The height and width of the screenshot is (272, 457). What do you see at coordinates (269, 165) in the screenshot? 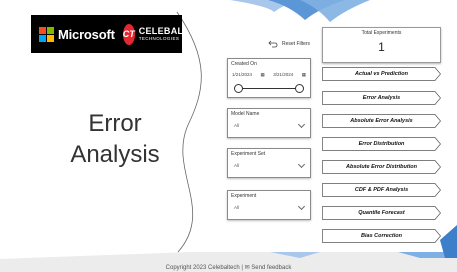
I see `experiment-set-dropdown: All` at bounding box center [269, 165].